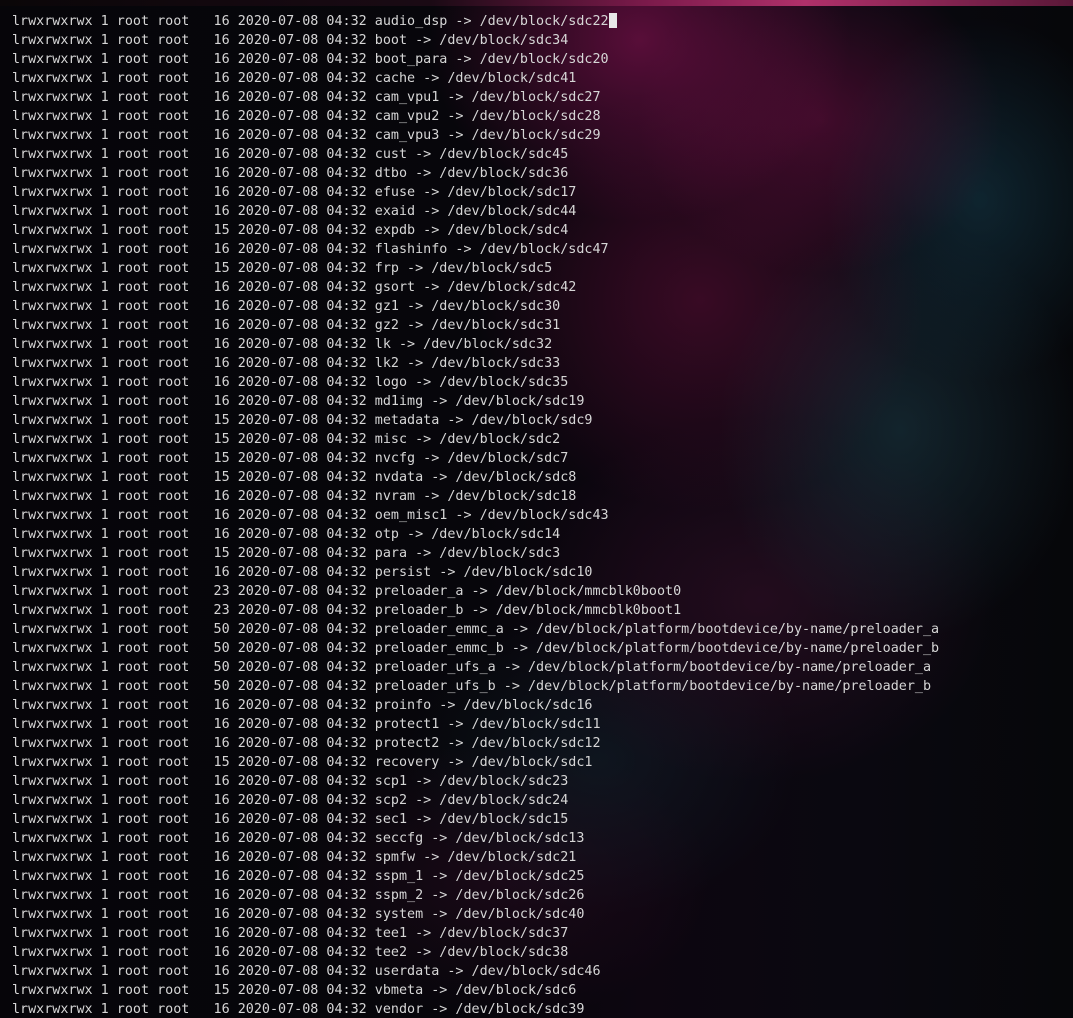 The image size is (1073, 1018). What do you see at coordinates (536, 3) in the screenshot?
I see `window-top-edge` at bounding box center [536, 3].